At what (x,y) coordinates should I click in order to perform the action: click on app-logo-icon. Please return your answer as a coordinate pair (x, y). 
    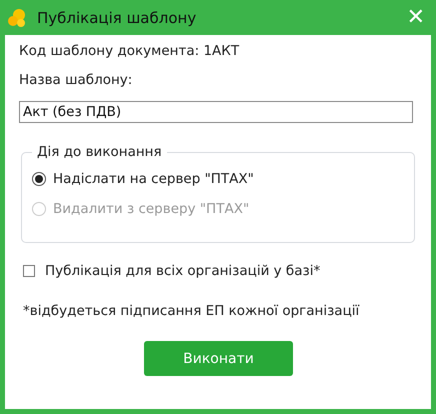
    Looking at the image, I should click on (17, 18).